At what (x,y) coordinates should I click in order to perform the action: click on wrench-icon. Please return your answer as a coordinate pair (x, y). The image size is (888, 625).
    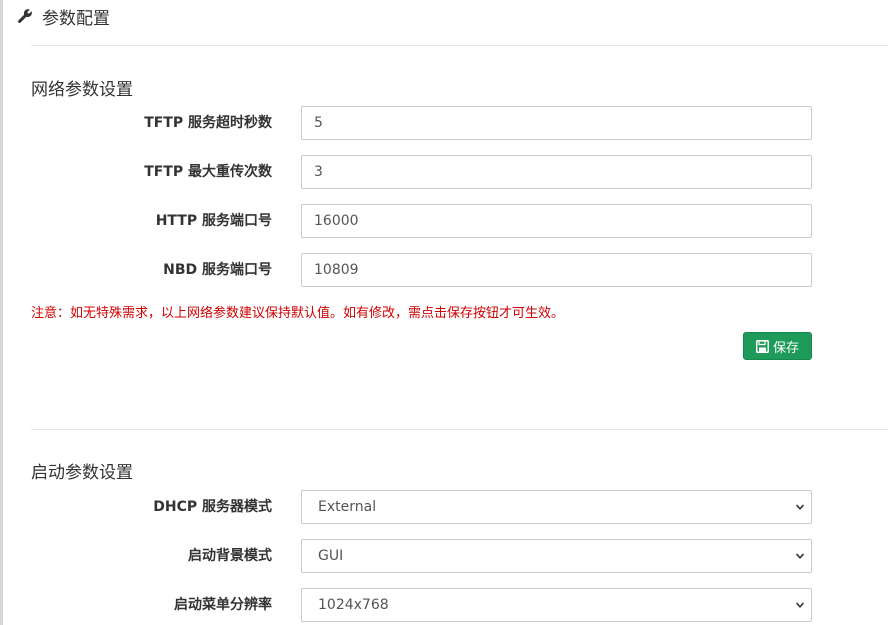
    Looking at the image, I should click on (25, 16).